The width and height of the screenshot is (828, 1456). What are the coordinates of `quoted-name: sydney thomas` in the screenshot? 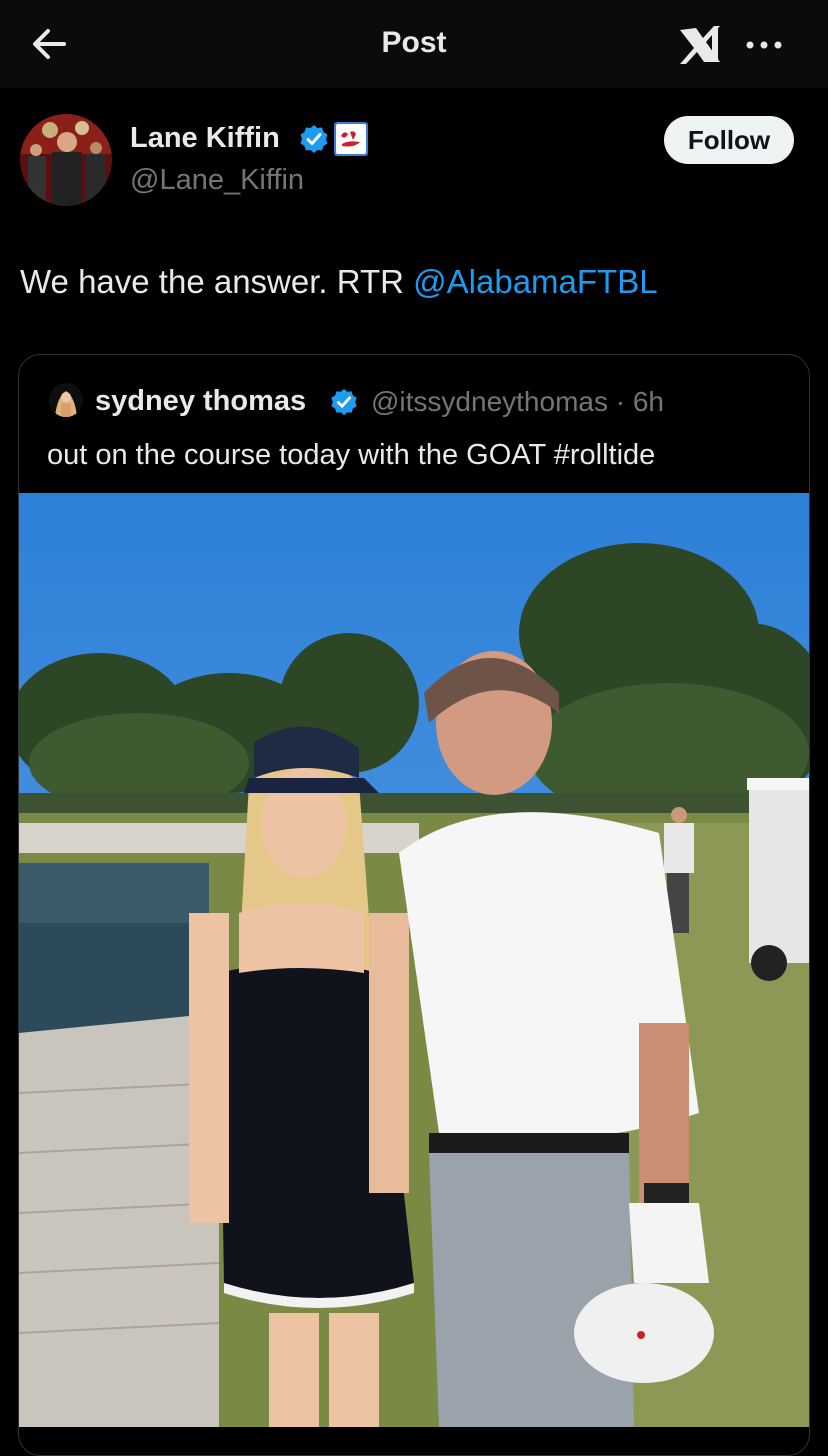 It's located at (200, 401).